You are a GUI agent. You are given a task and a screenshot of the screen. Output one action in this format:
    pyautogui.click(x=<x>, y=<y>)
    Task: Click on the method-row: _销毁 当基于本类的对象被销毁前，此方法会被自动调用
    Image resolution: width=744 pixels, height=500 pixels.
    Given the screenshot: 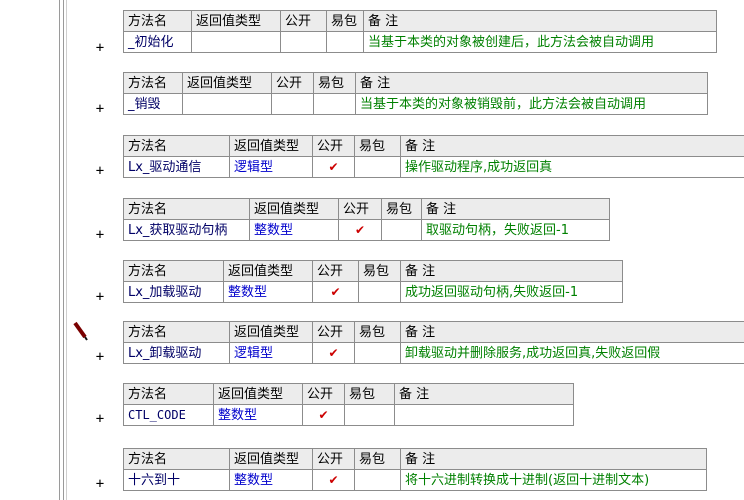 What is the action you would take?
    pyautogui.click(x=415, y=104)
    